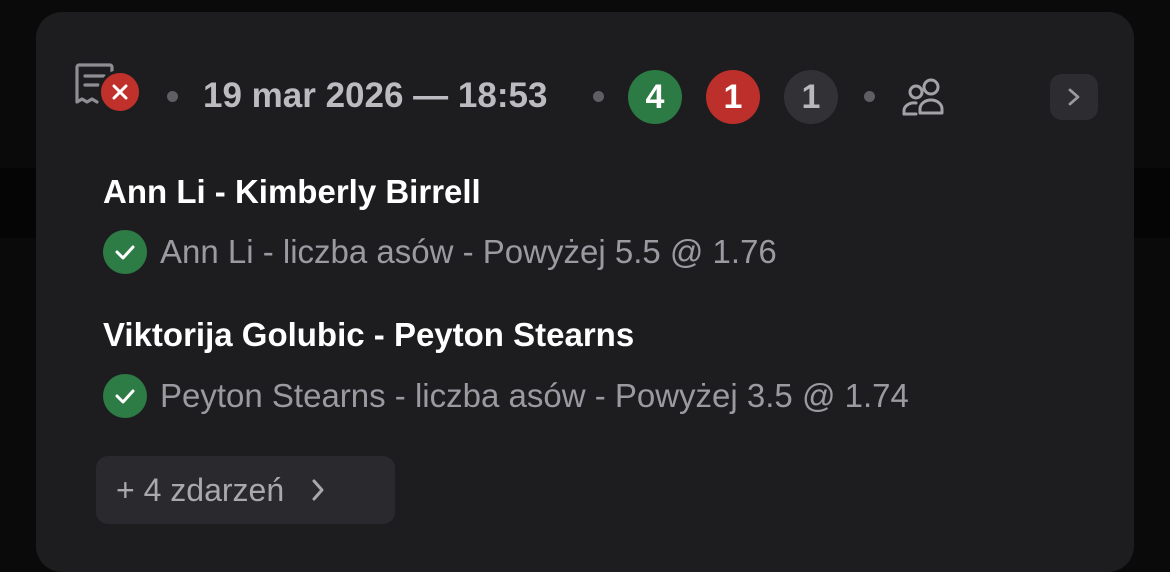 The width and height of the screenshot is (1170, 572). I want to click on more-events-button: + 4 zdarzeń, so click(245, 490).